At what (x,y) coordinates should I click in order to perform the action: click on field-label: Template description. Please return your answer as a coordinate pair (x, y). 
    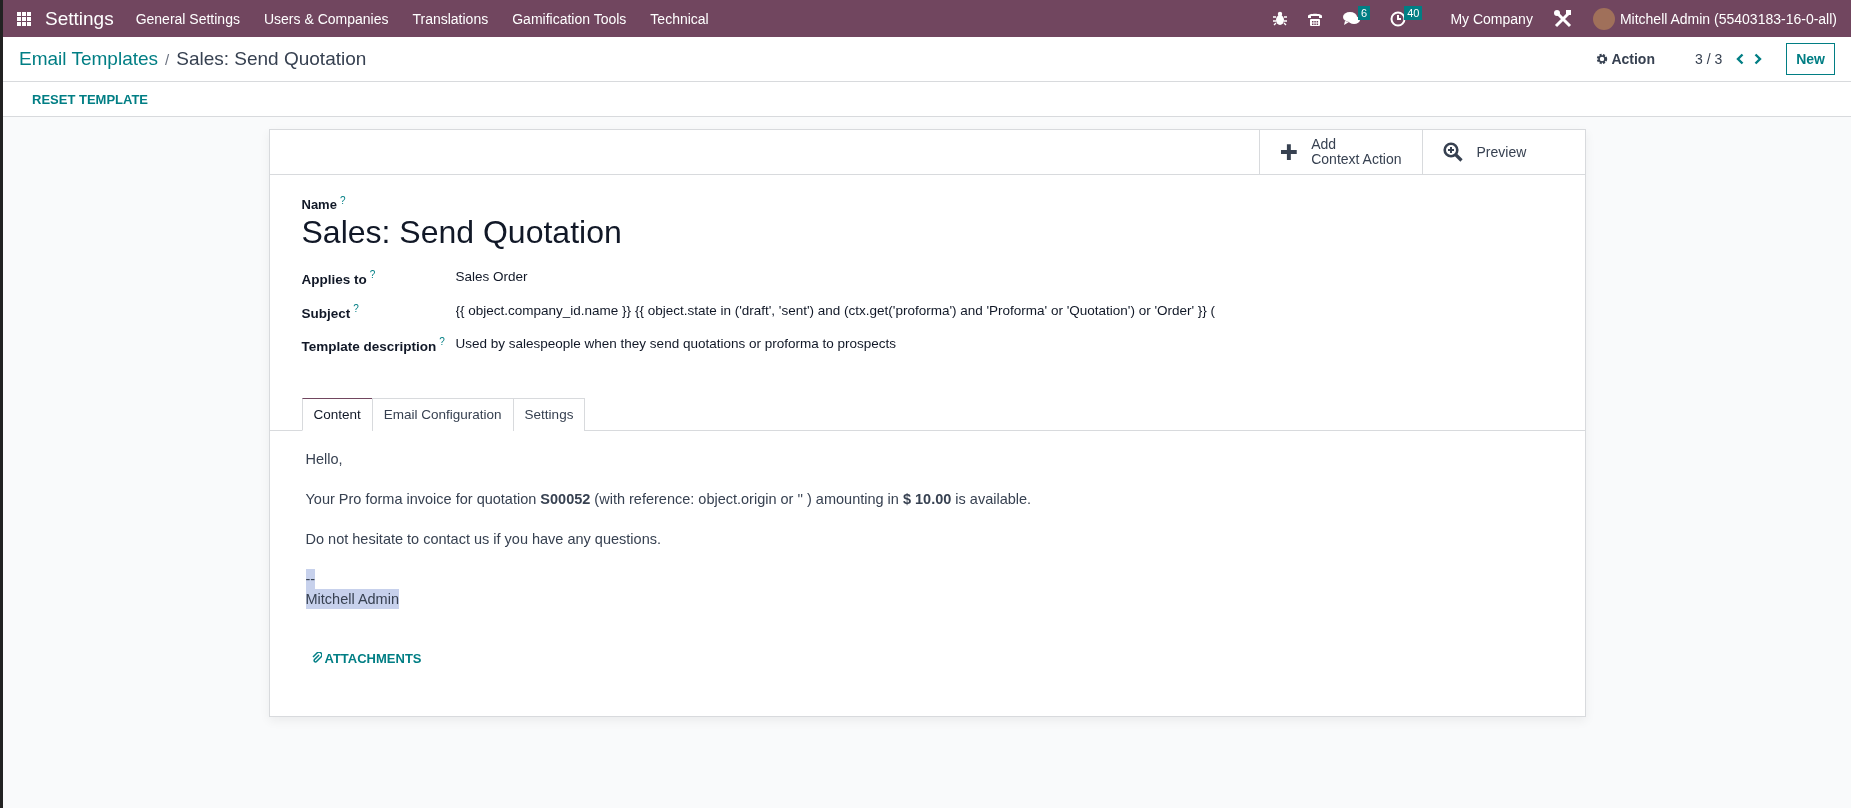
    Looking at the image, I should click on (369, 346).